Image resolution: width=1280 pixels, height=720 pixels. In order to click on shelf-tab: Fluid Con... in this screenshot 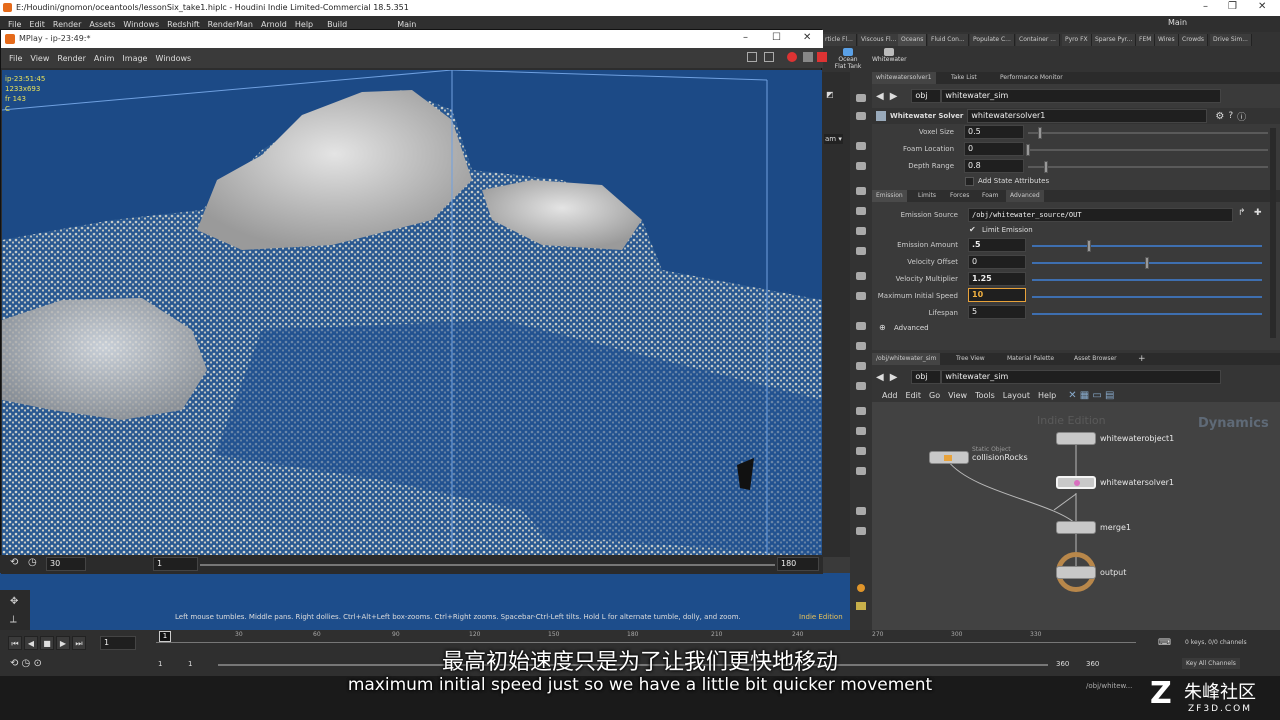, I will do `click(948, 40)`.